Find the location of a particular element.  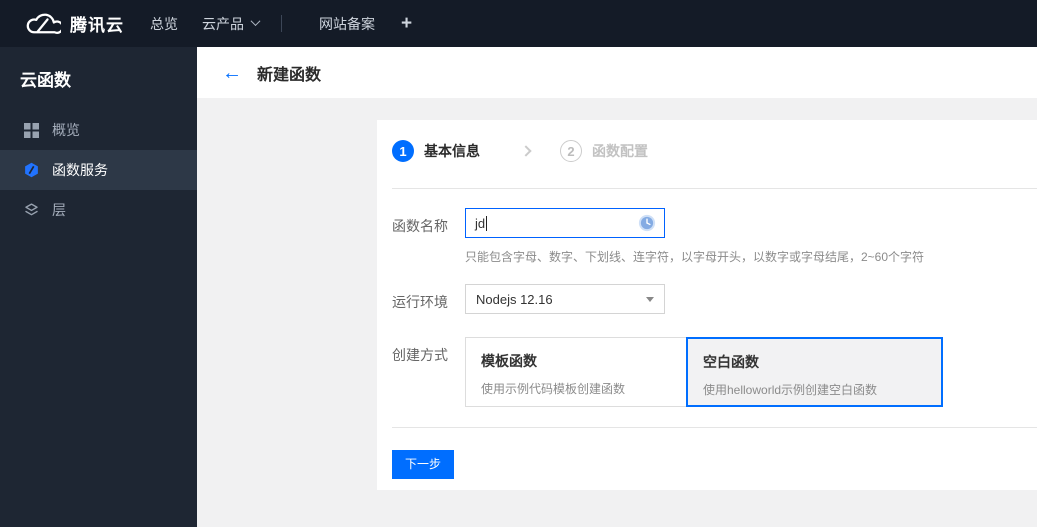

step-1-label: 基本信息 is located at coordinates (452, 151).